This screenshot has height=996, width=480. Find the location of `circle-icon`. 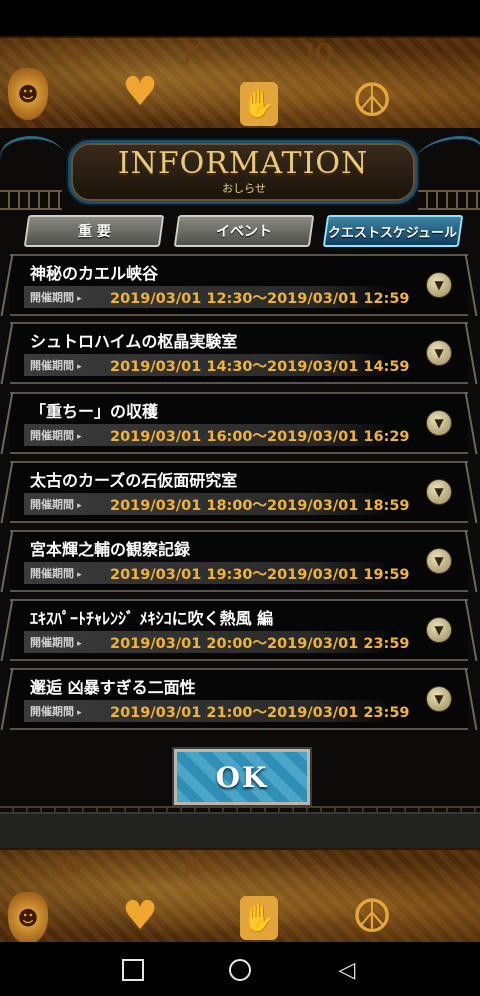

circle-icon is located at coordinates (240, 970).